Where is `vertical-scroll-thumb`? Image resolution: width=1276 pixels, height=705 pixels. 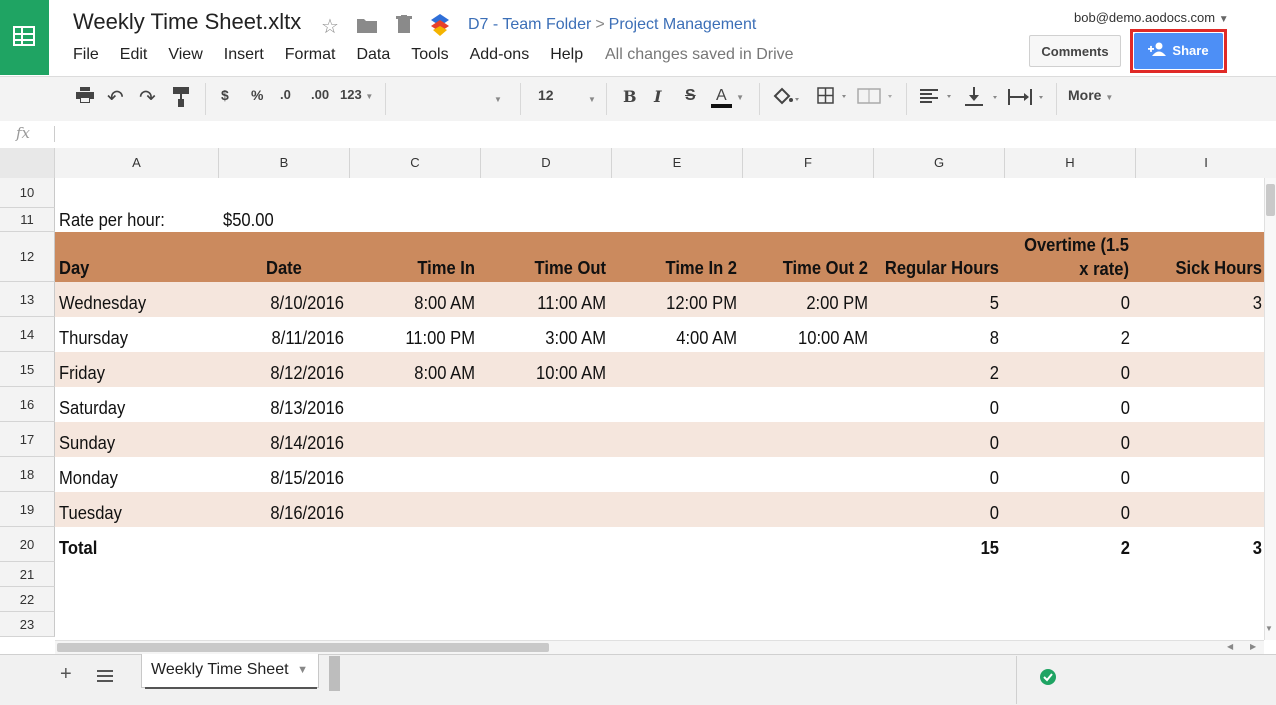 vertical-scroll-thumb is located at coordinates (1270, 200).